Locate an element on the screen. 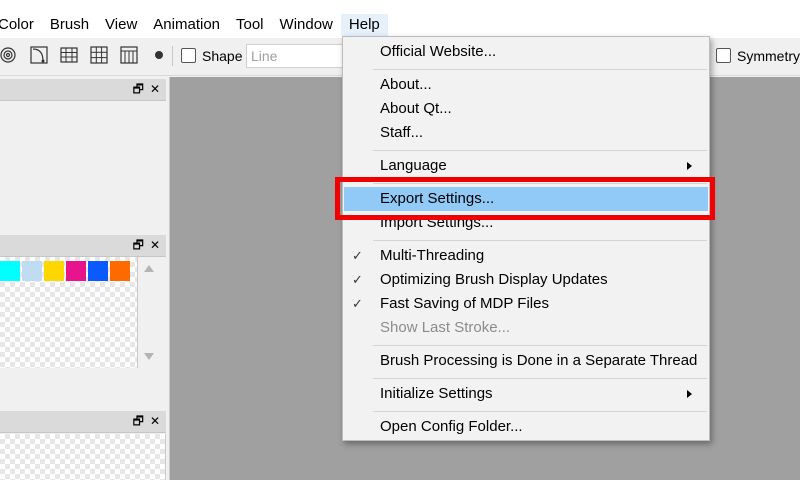 This screenshot has width=800, height=480. scroll-up-icon is located at coordinates (149, 268).